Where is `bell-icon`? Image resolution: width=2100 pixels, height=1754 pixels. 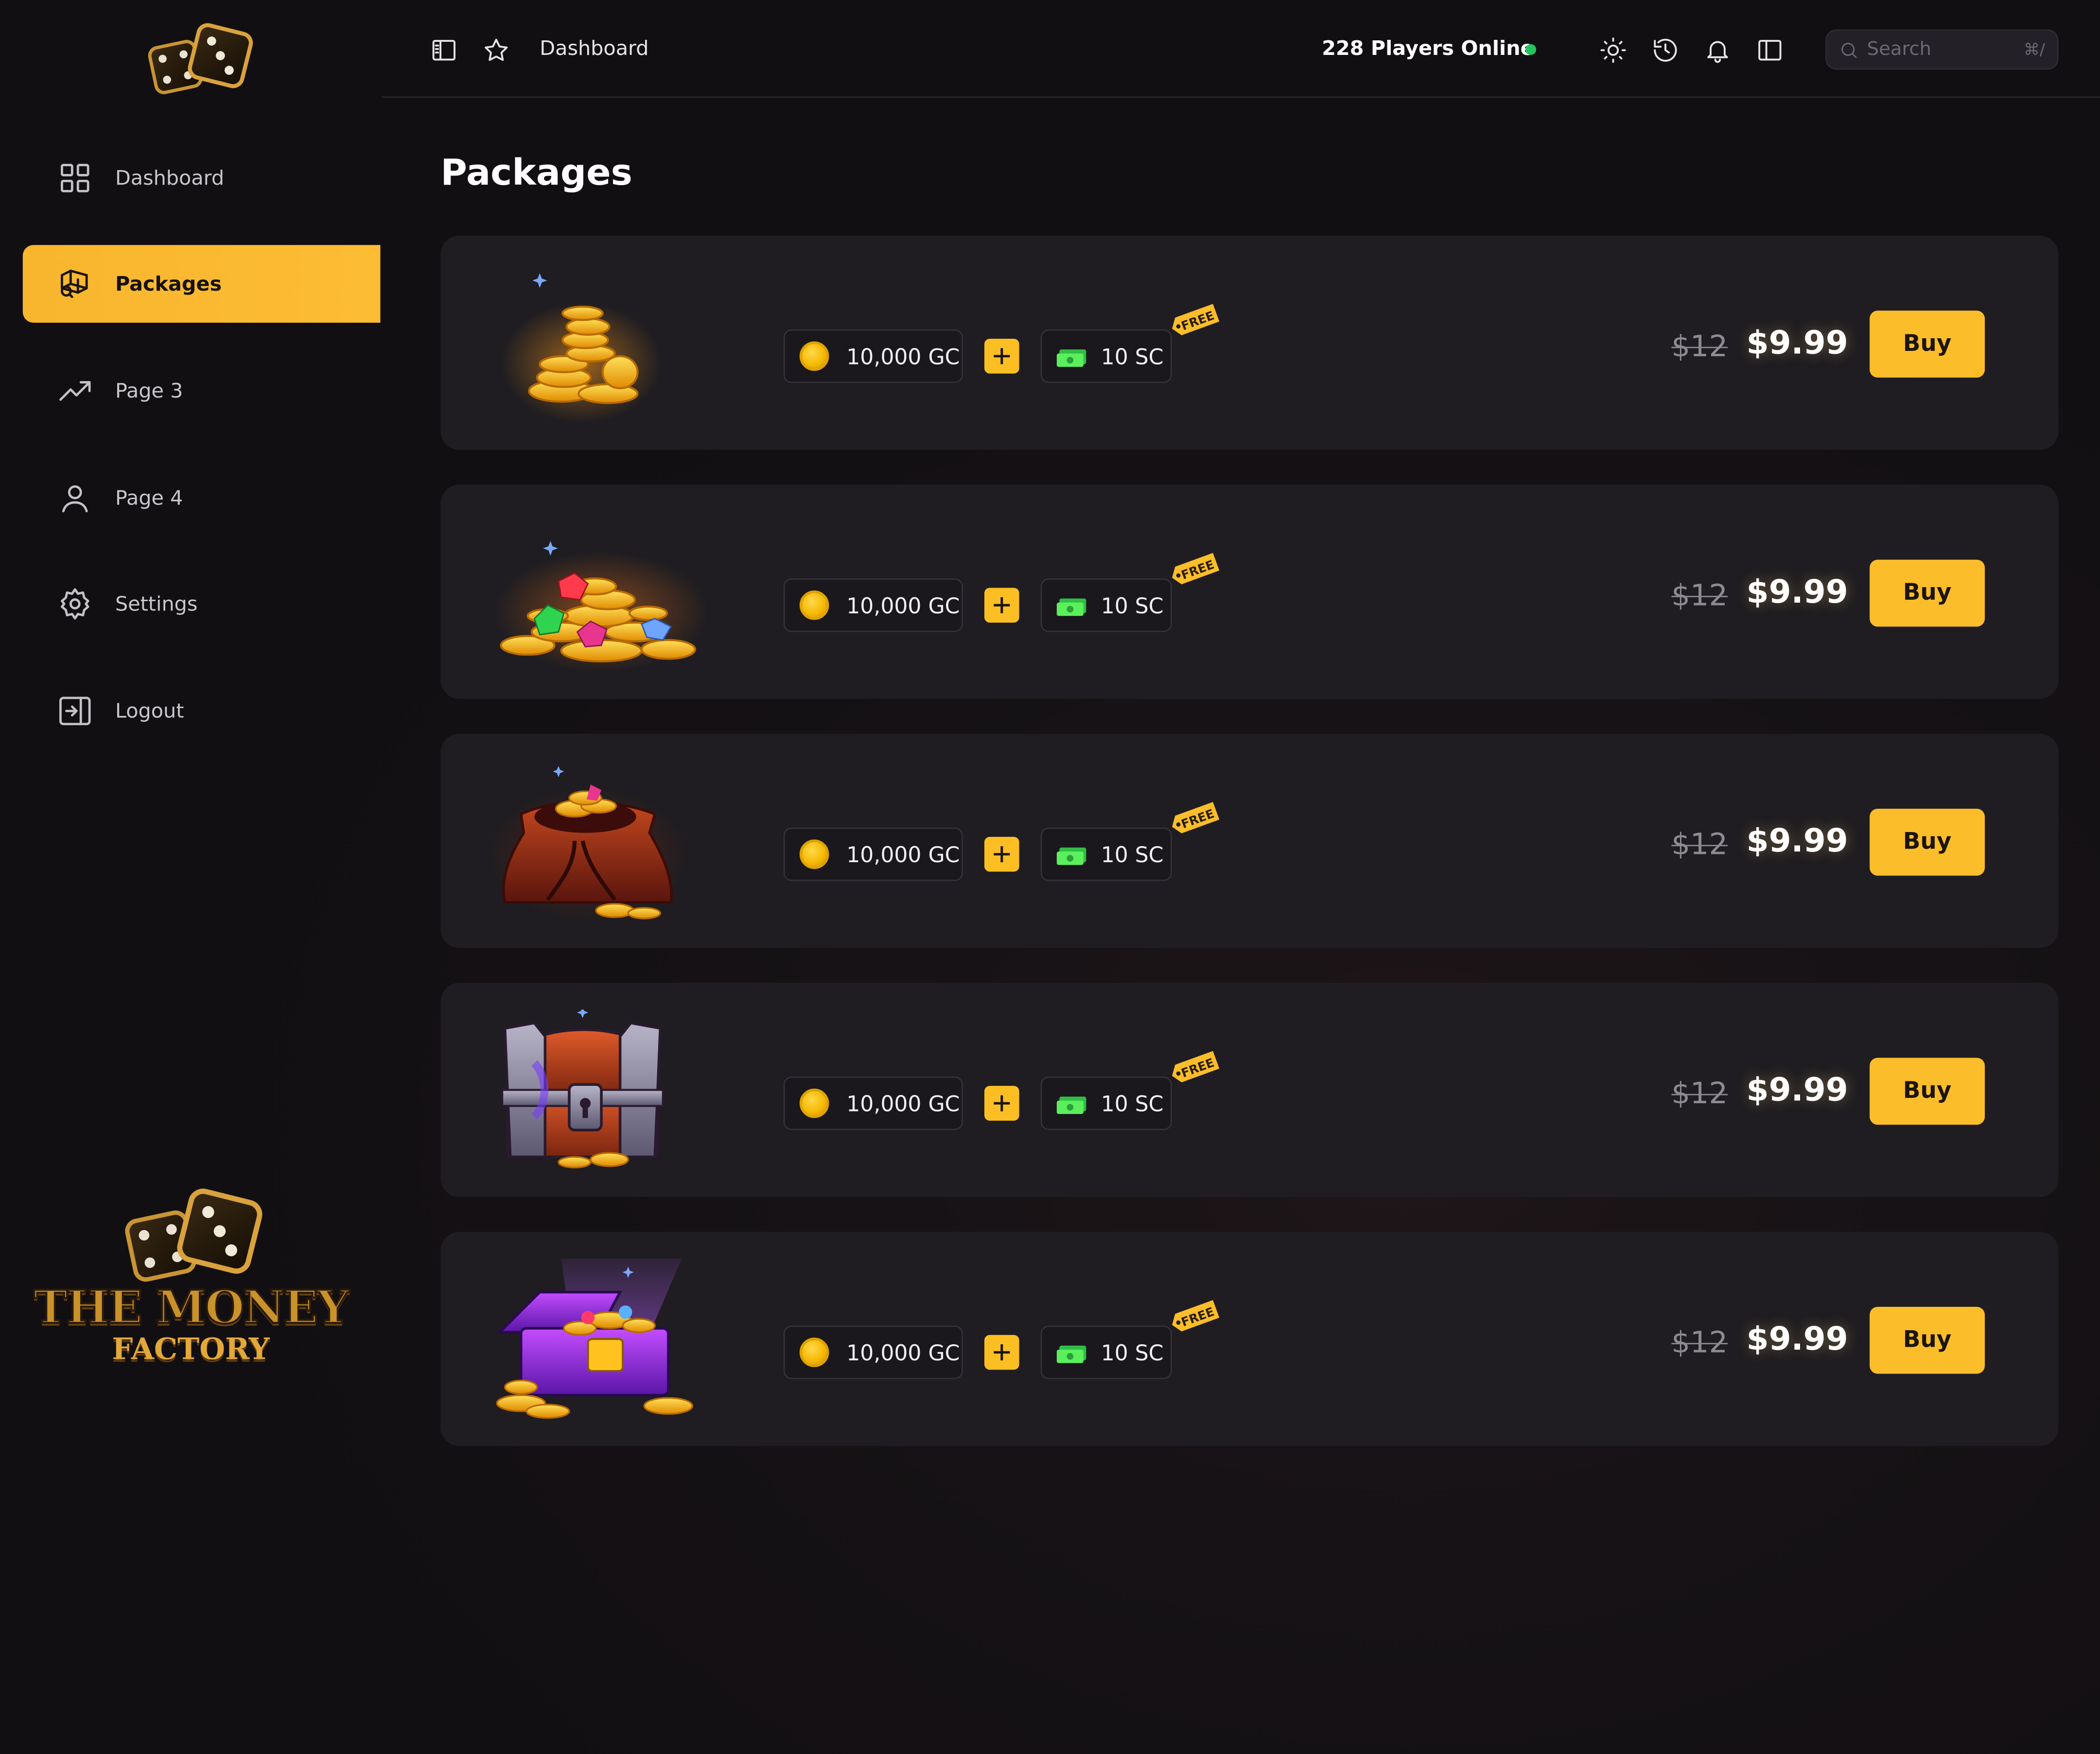 bell-icon is located at coordinates (1717, 50).